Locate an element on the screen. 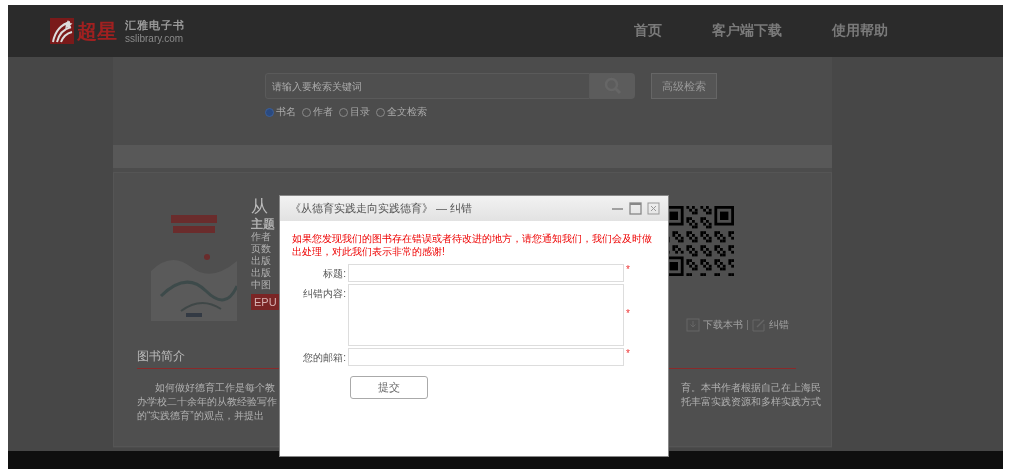 Image resolution: width=1012 pixels, height=474 pixels. nav-link: 客户端下载 is located at coordinates (747, 31).